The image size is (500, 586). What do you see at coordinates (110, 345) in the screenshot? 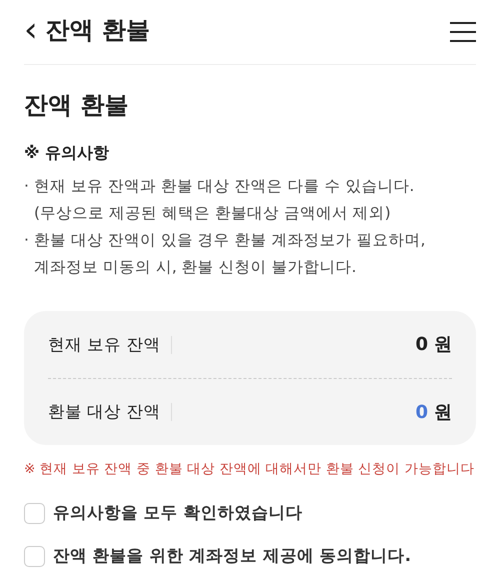
I see `balance-label: 현재 보유 잔액` at bounding box center [110, 345].